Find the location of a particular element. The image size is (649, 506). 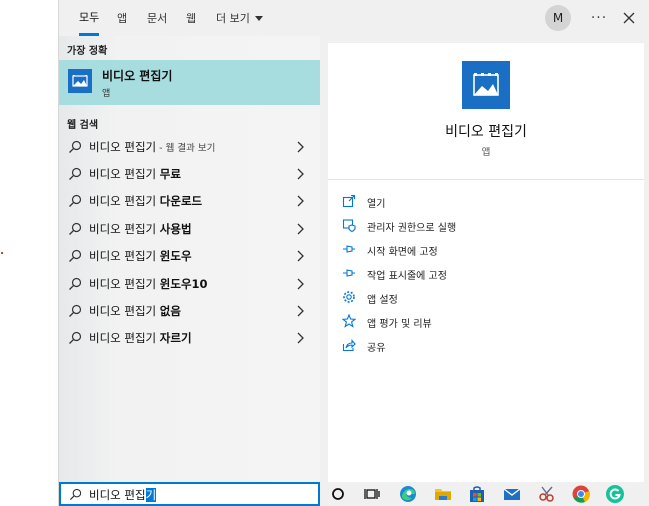

web-result-item: 비디오 편집기 다운로드 is located at coordinates (189, 200).